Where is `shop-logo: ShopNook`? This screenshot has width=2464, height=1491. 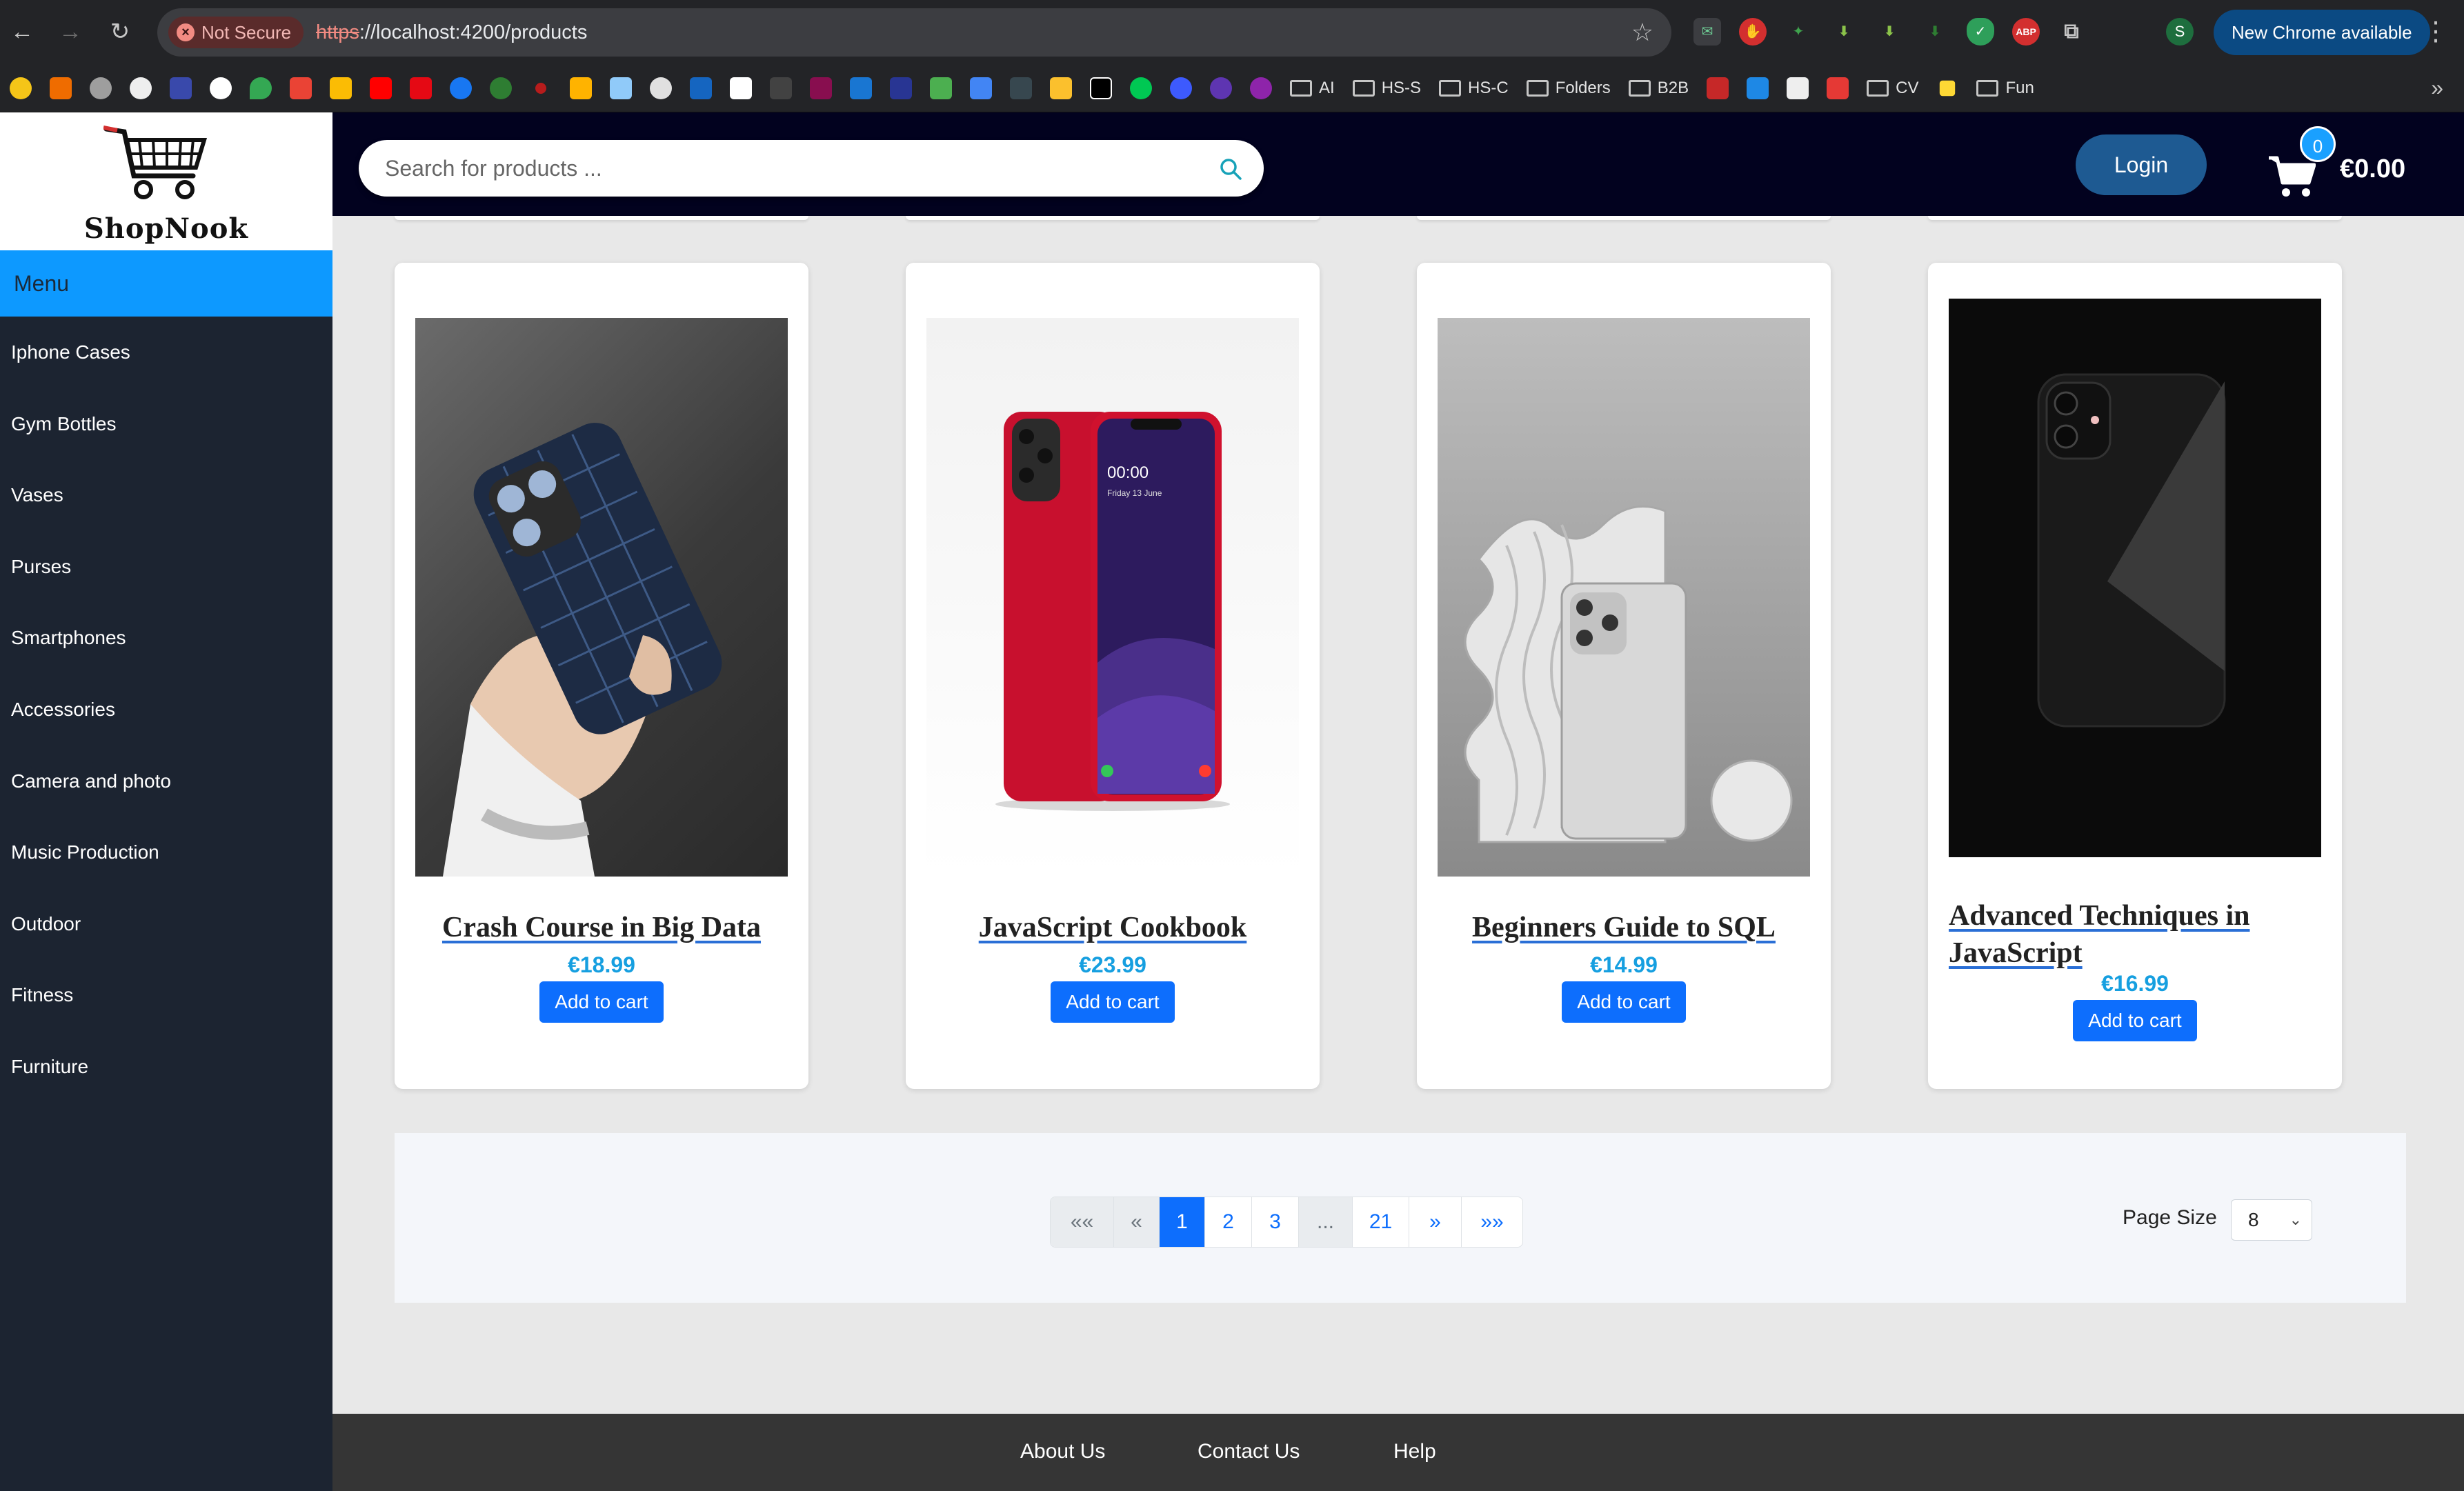
shop-logo: ShopNook is located at coordinates (166, 181).